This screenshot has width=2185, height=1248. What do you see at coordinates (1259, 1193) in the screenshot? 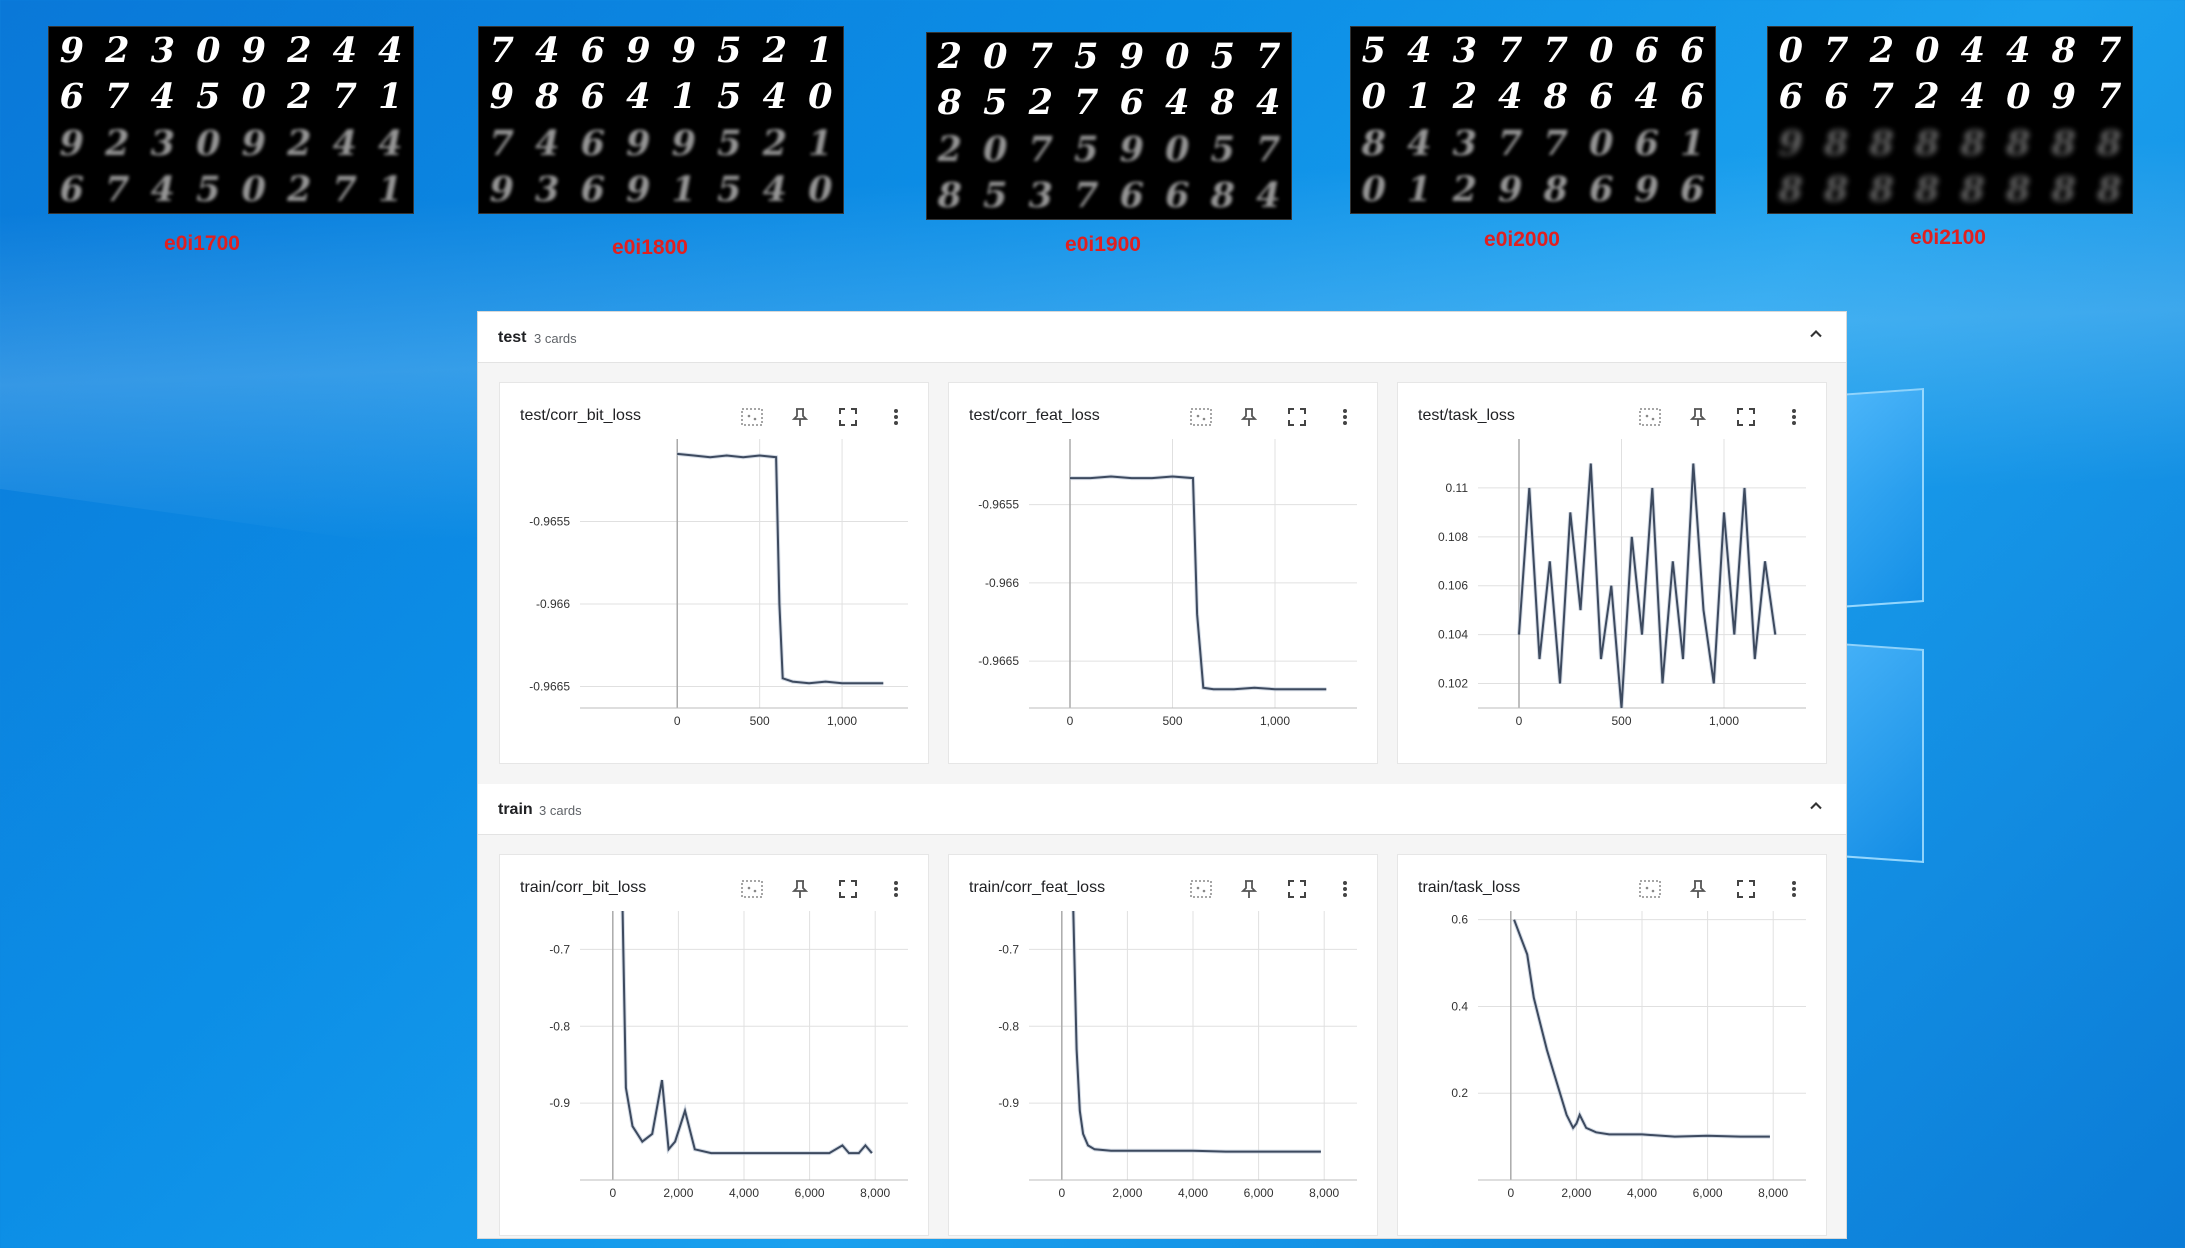
I see `x-tick-label: 6,000` at bounding box center [1259, 1193].